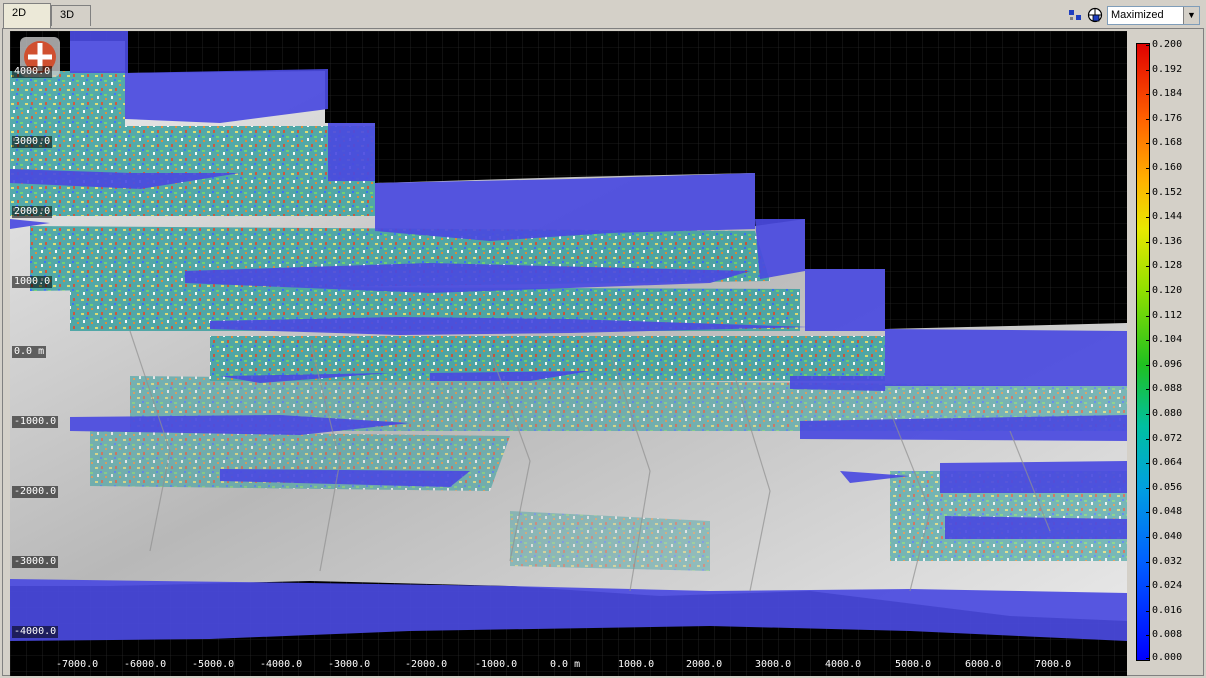 This screenshot has height=678, width=1206. What do you see at coordinates (1164, 438) in the screenshot?
I see `legend-label: 0.072` at bounding box center [1164, 438].